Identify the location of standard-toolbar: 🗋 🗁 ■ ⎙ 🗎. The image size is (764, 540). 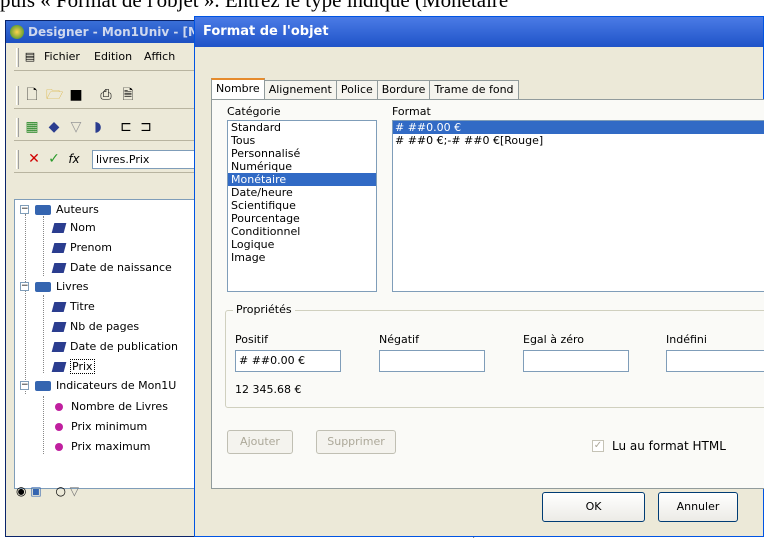
(106, 96).